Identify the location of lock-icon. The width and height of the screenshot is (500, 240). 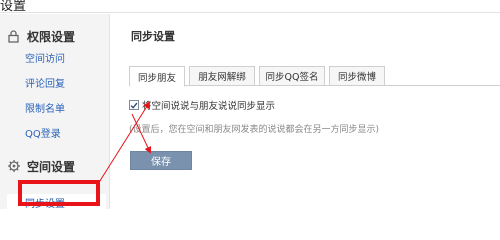
(13, 36).